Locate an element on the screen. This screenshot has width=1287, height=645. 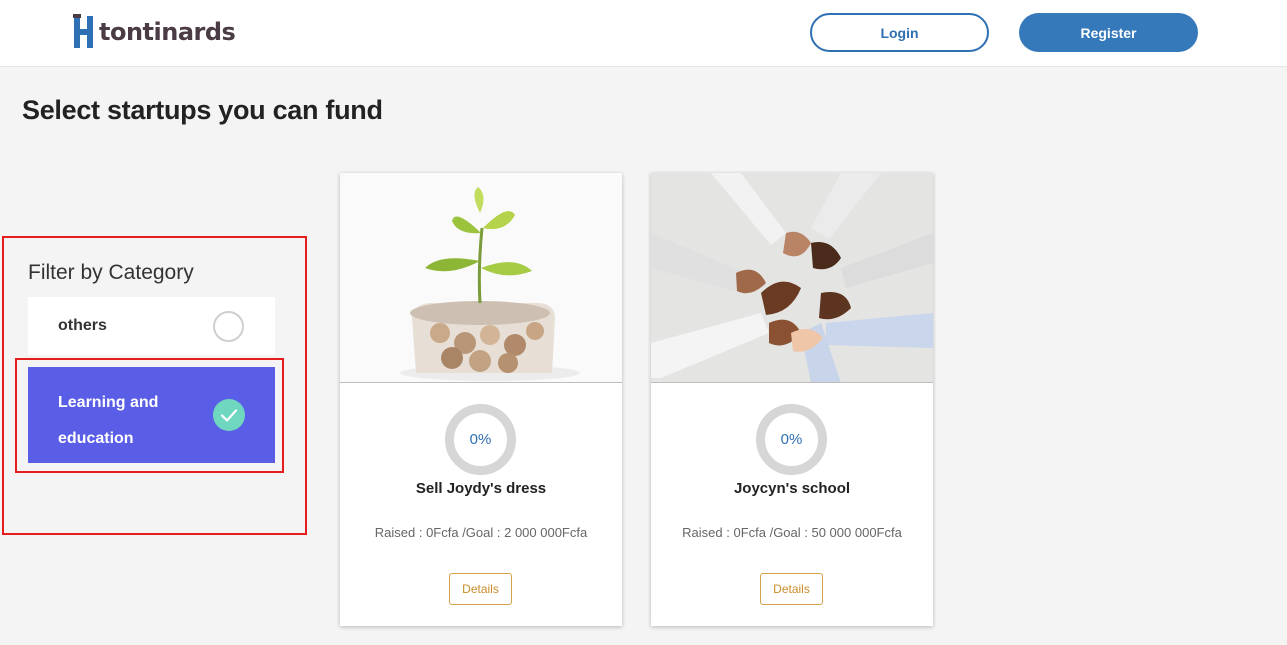
card-title: Sell Joydy's dress is located at coordinates (481, 488).